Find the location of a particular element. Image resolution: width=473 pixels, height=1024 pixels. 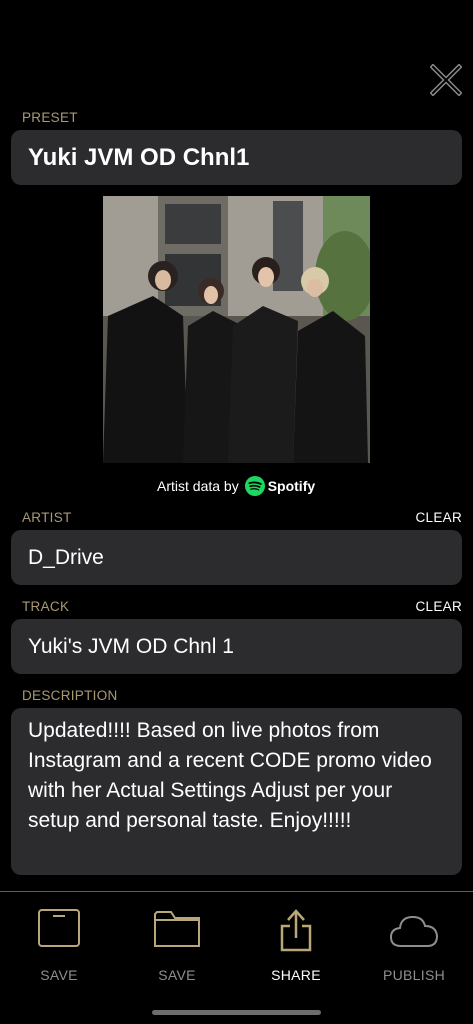

artist-photo is located at coordinates (236, 329).